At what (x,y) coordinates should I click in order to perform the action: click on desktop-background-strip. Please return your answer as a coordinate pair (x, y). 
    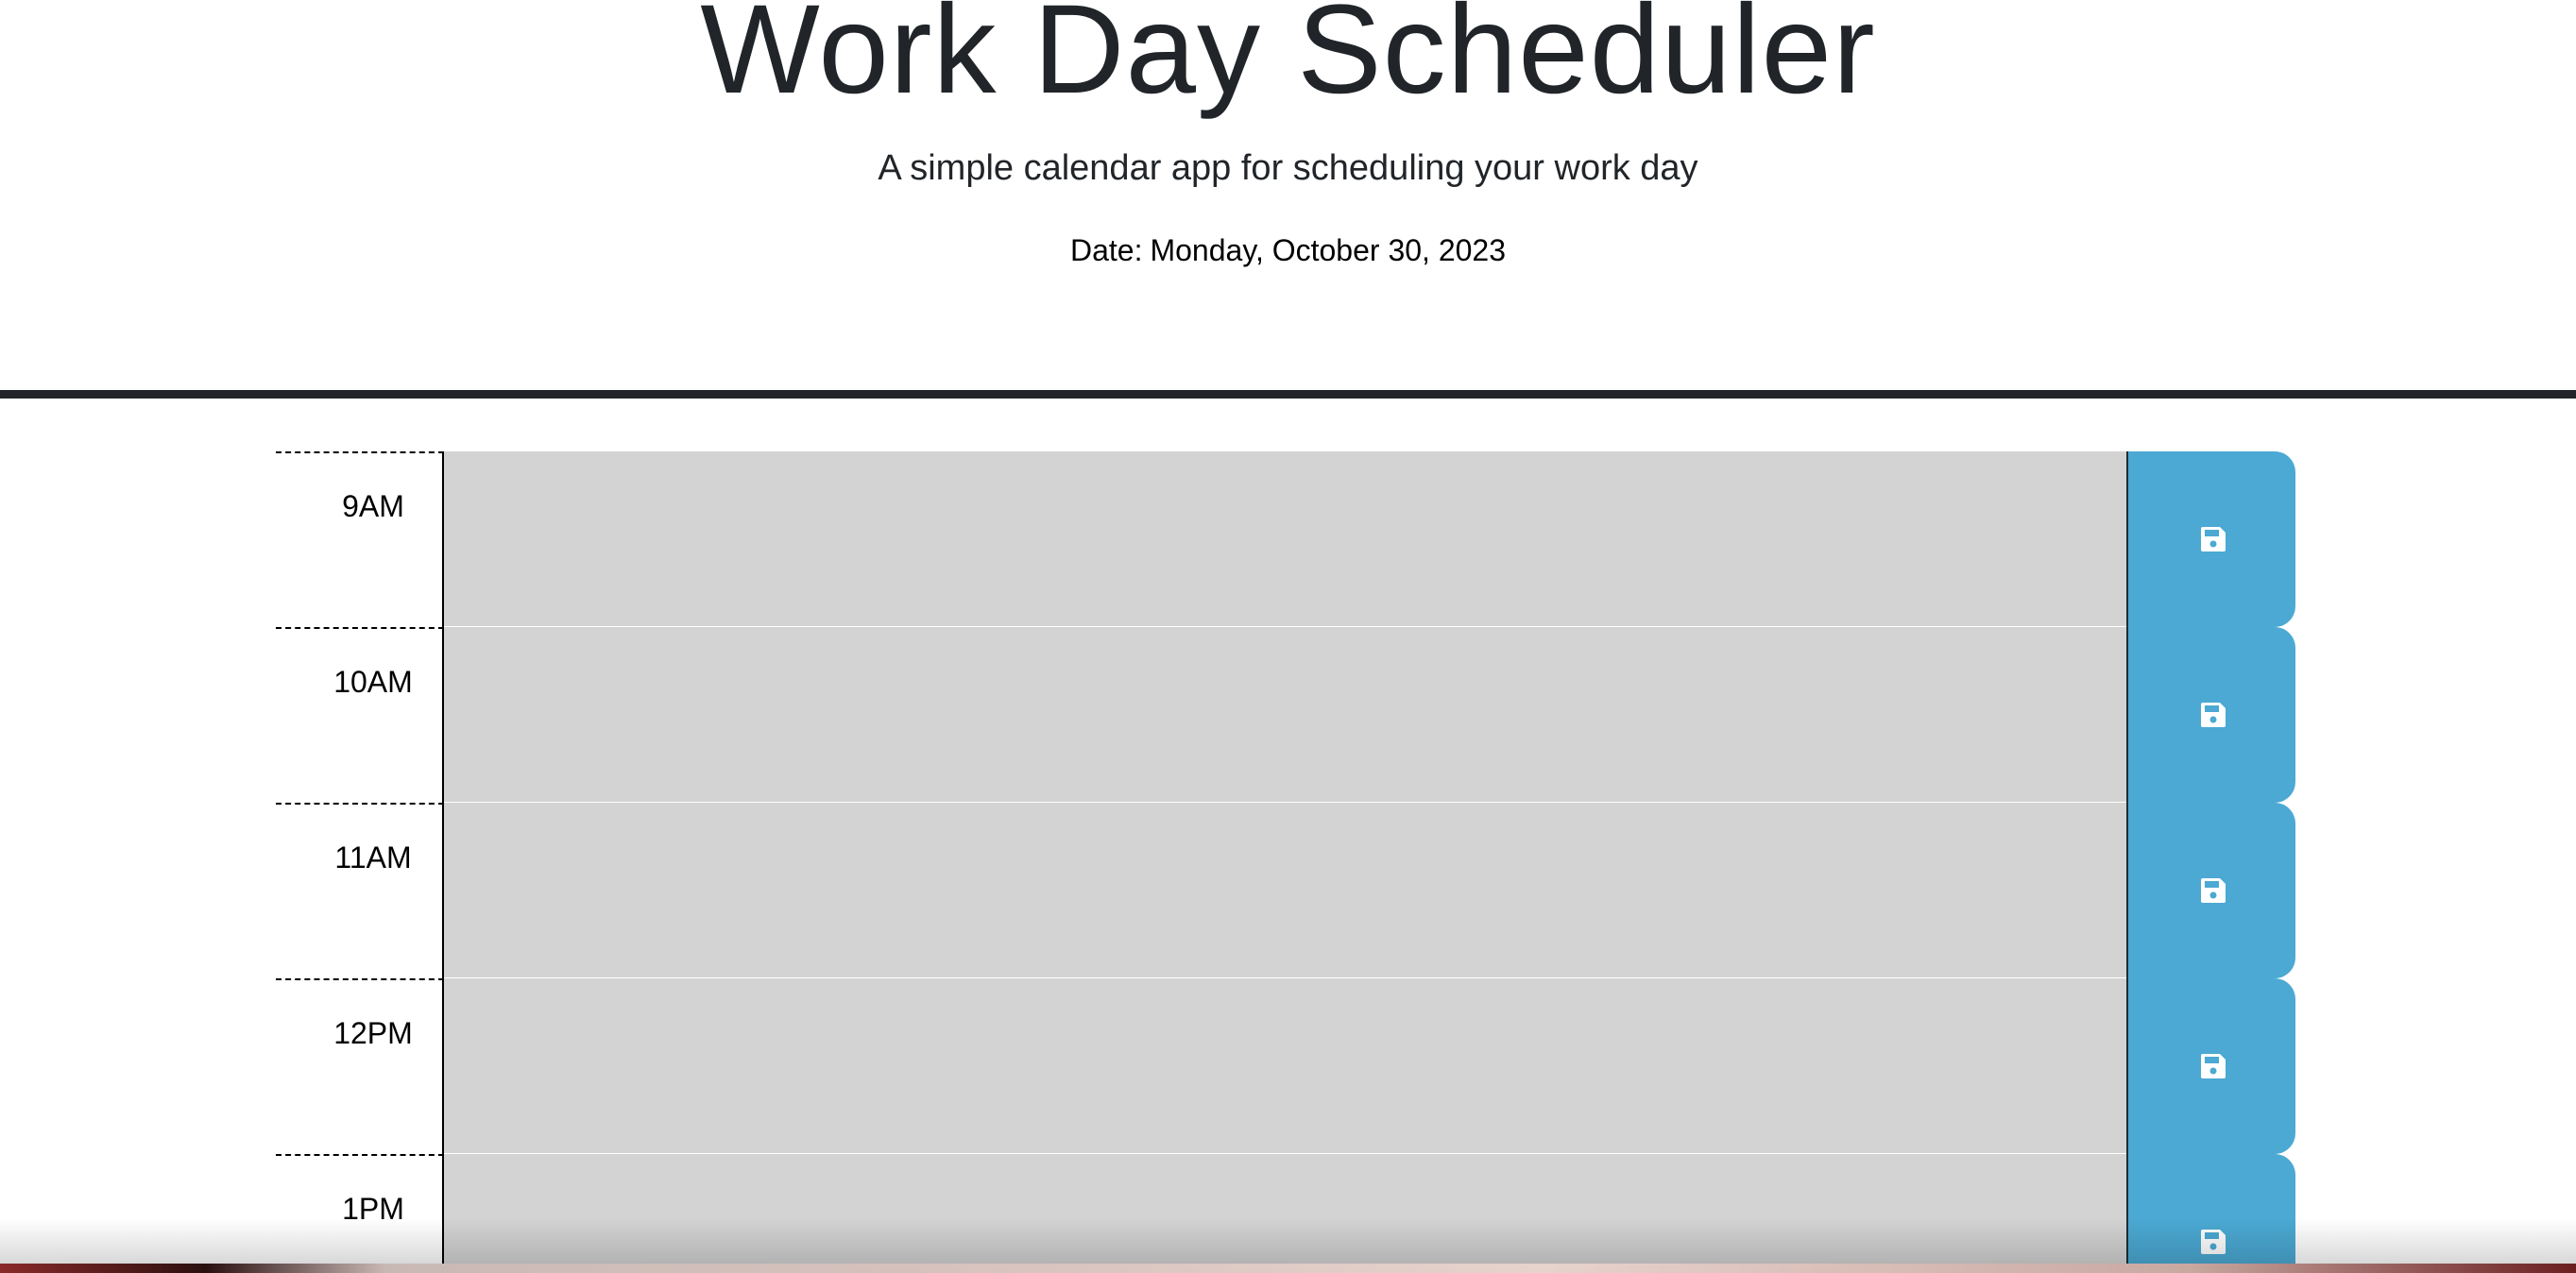
    Looking at the image, I should click on (1288, 1268).